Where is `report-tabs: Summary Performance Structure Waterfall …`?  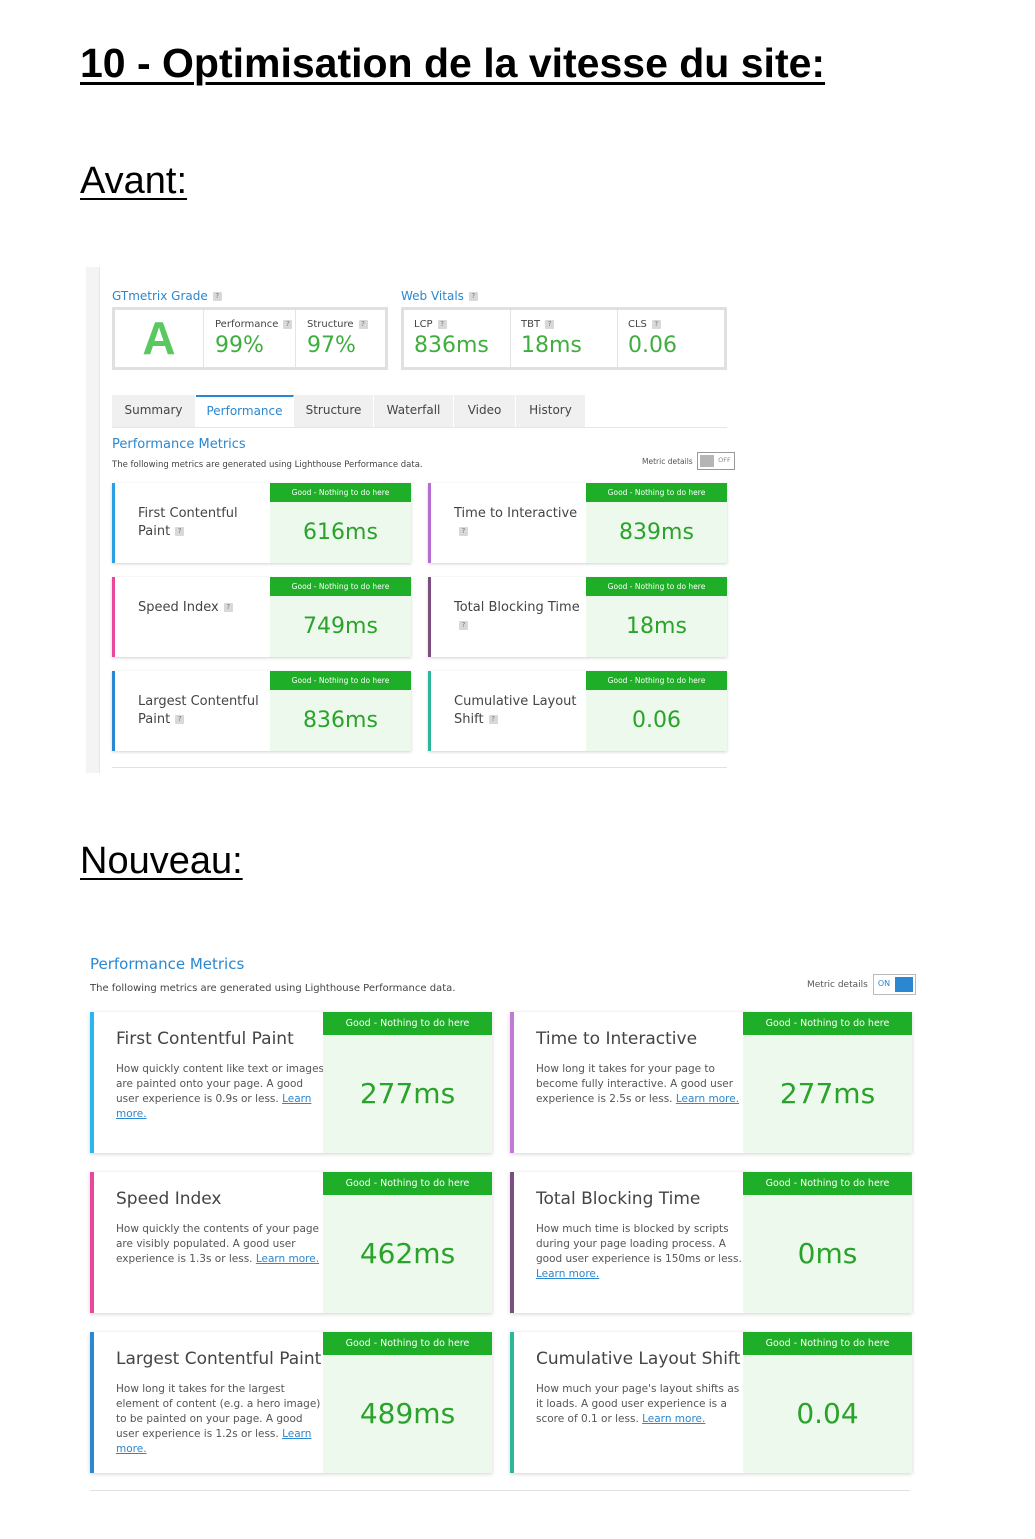
report-tabs: Summary Performance Structure Waterfall … is located at coordinates (349, 411).